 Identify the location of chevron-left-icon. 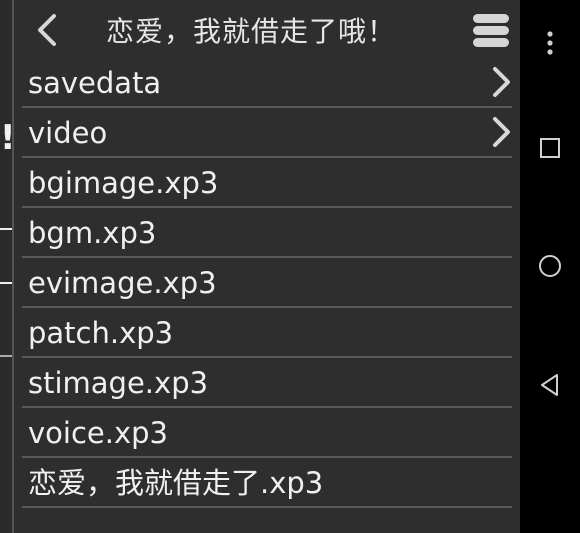
(47, 30).